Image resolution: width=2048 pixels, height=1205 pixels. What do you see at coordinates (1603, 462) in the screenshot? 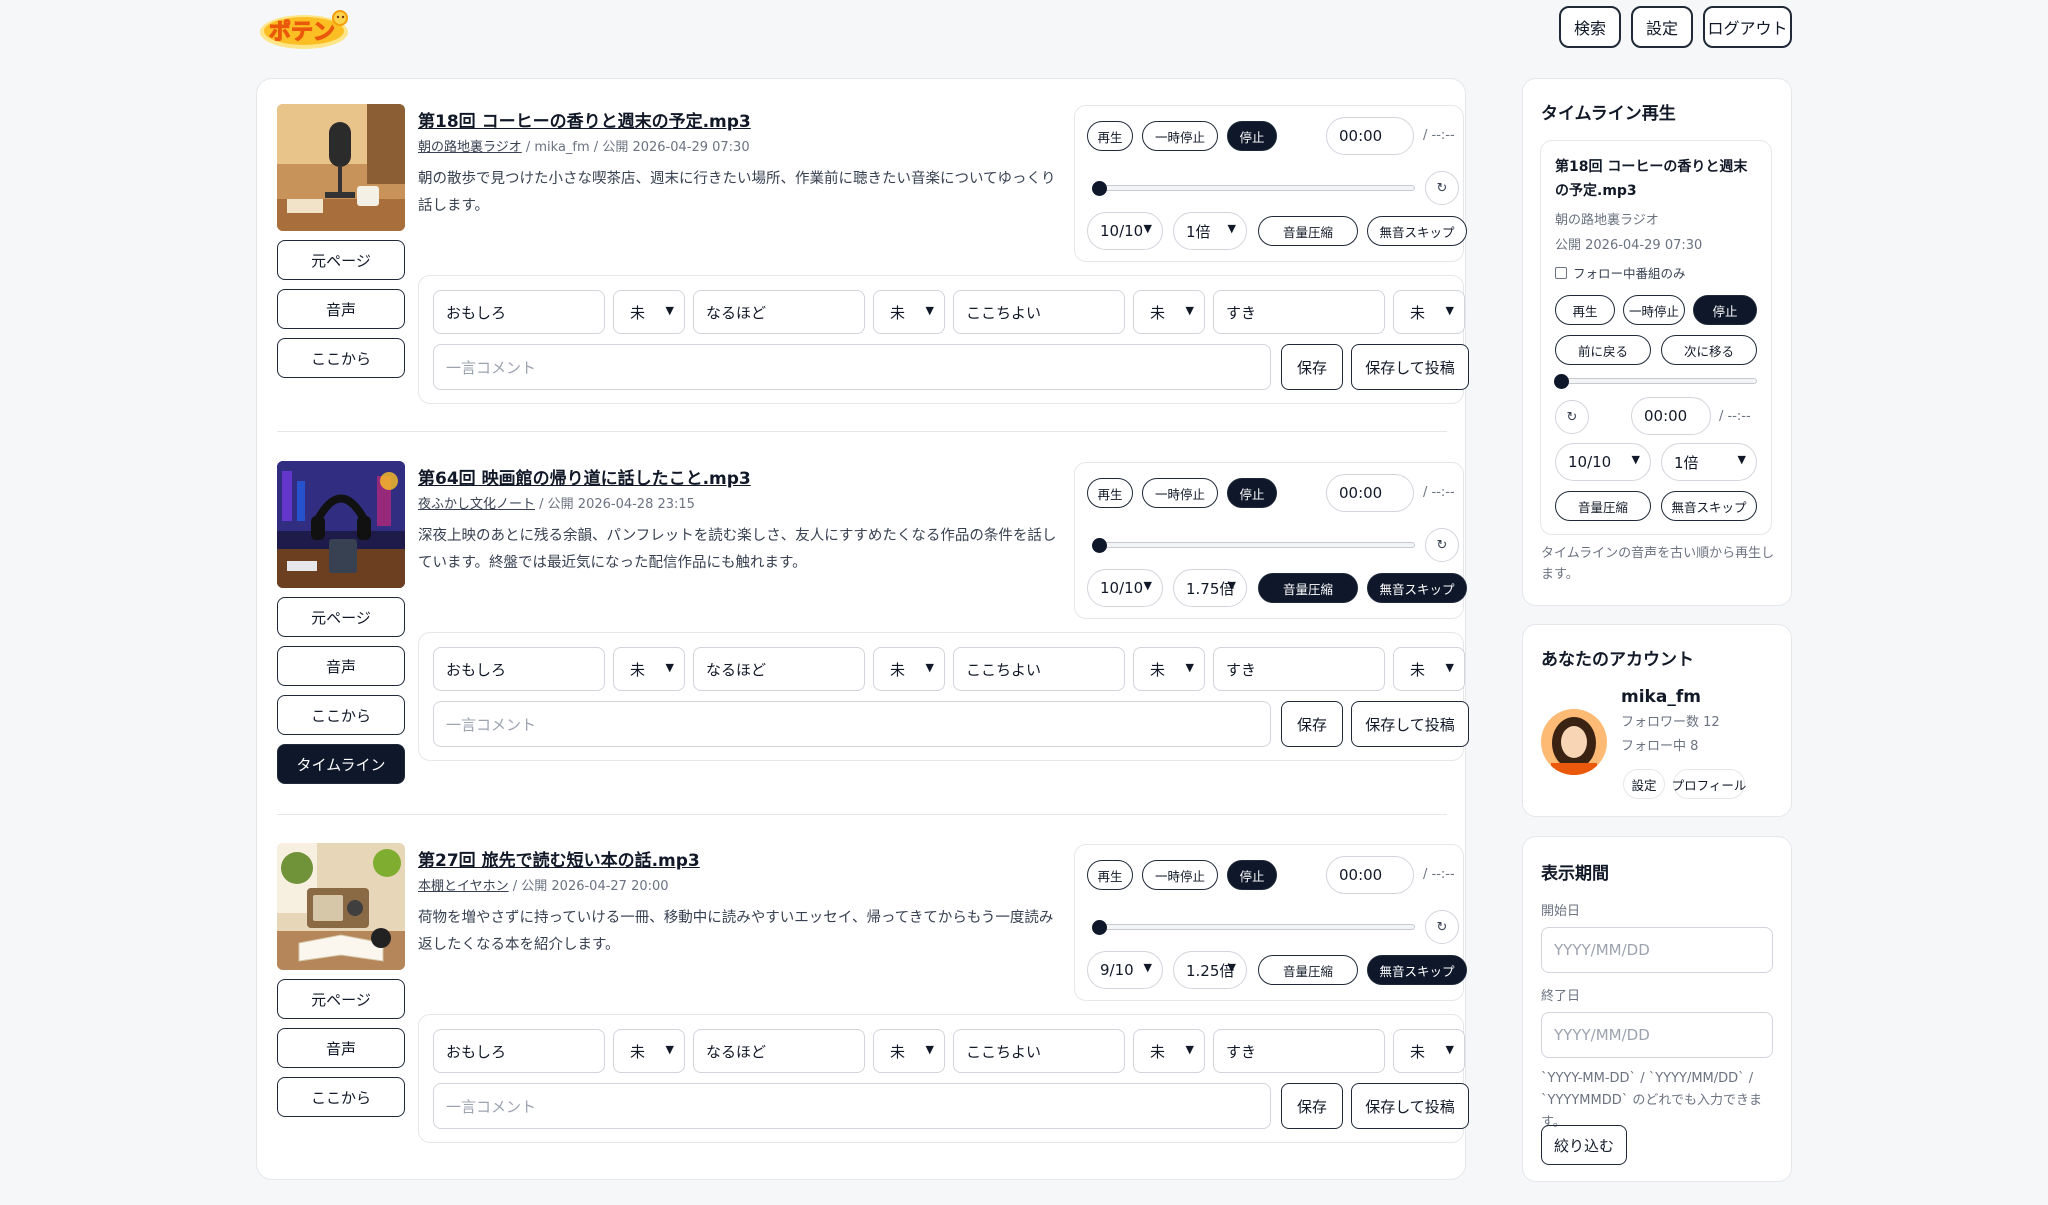
I see `timeline-volume-select: 10/10 ▼` at bounding box center [1603, 462].